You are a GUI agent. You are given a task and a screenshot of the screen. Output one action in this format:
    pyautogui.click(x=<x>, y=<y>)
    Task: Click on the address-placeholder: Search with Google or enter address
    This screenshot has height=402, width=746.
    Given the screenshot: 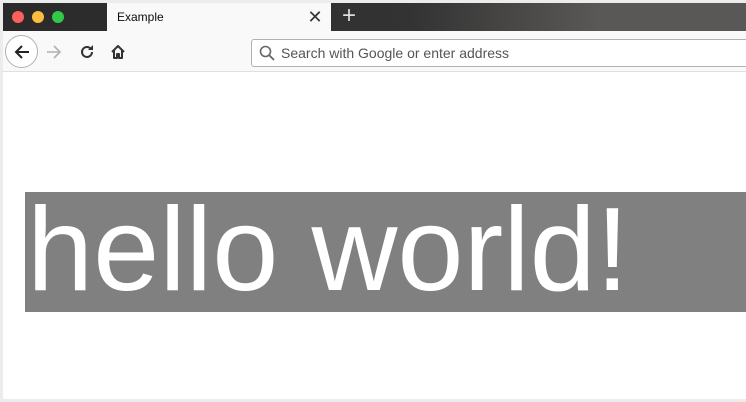 What is the action you would take?
    pyautogui.click(x=395, y=53)
    